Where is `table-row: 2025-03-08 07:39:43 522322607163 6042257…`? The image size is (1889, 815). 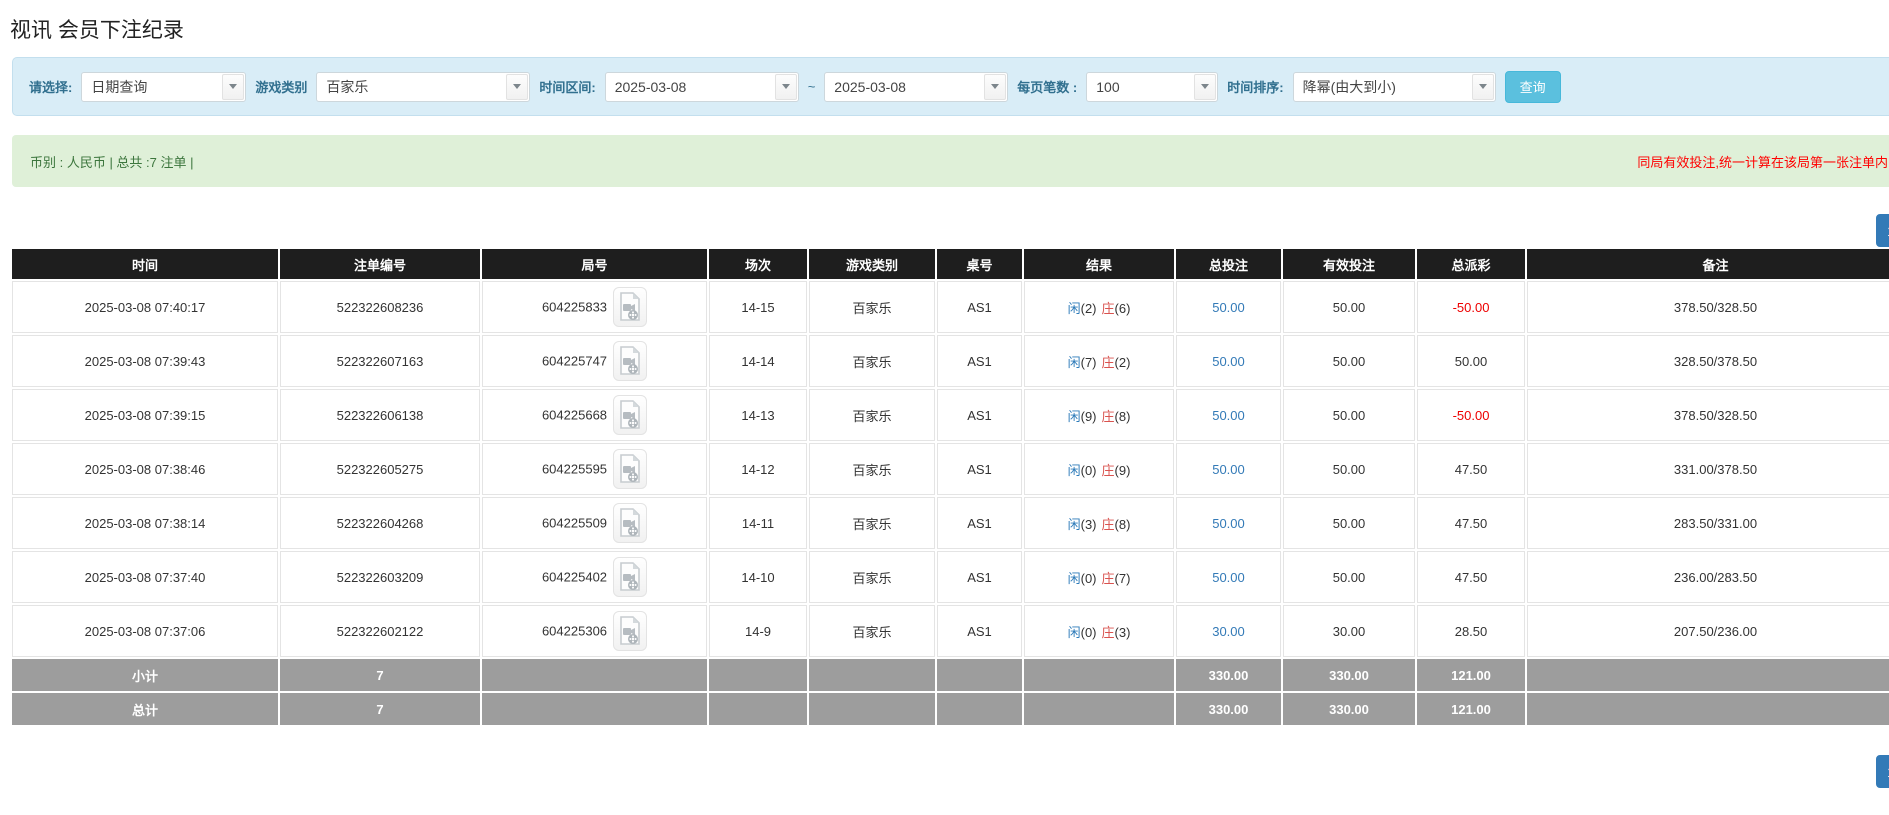
table-row: 2025-03-08 07:39:43 522322607163 6042257… is located at coordinates (950, 361).